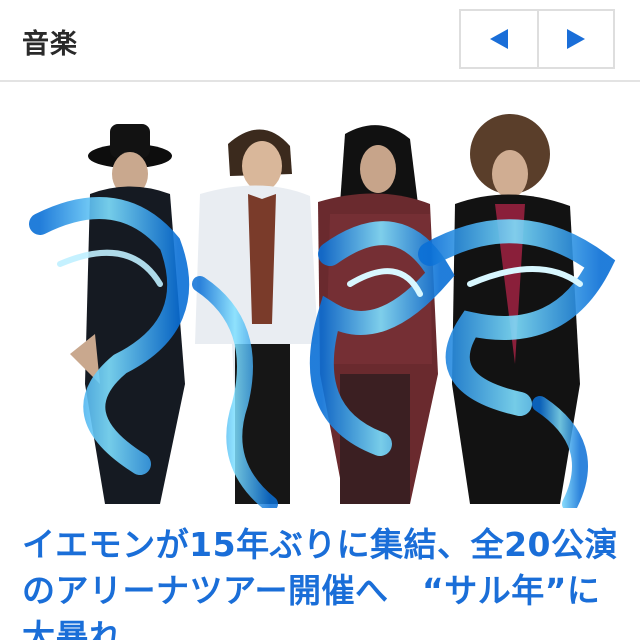 This screenshot has height=640, width=640. I want to click on pager, so click(537, 39).